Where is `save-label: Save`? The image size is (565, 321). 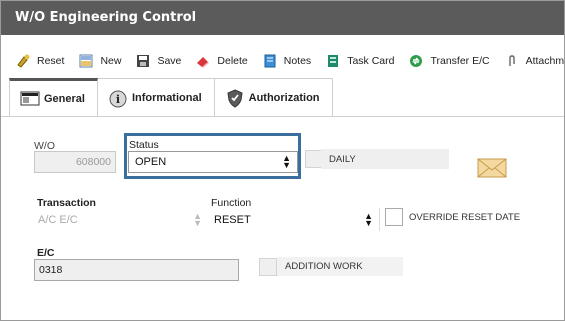 save-label: Save is located at coordinates (169, 61).